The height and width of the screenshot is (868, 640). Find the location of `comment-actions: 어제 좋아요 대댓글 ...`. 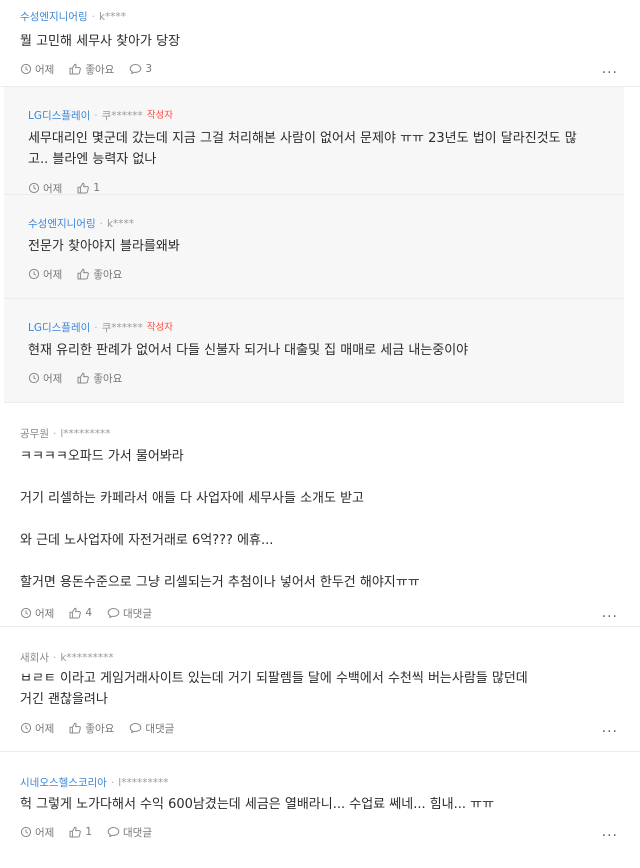

comment-actions: 어제 좋아요 대댓글 ... is located at coordinates (320, 728).